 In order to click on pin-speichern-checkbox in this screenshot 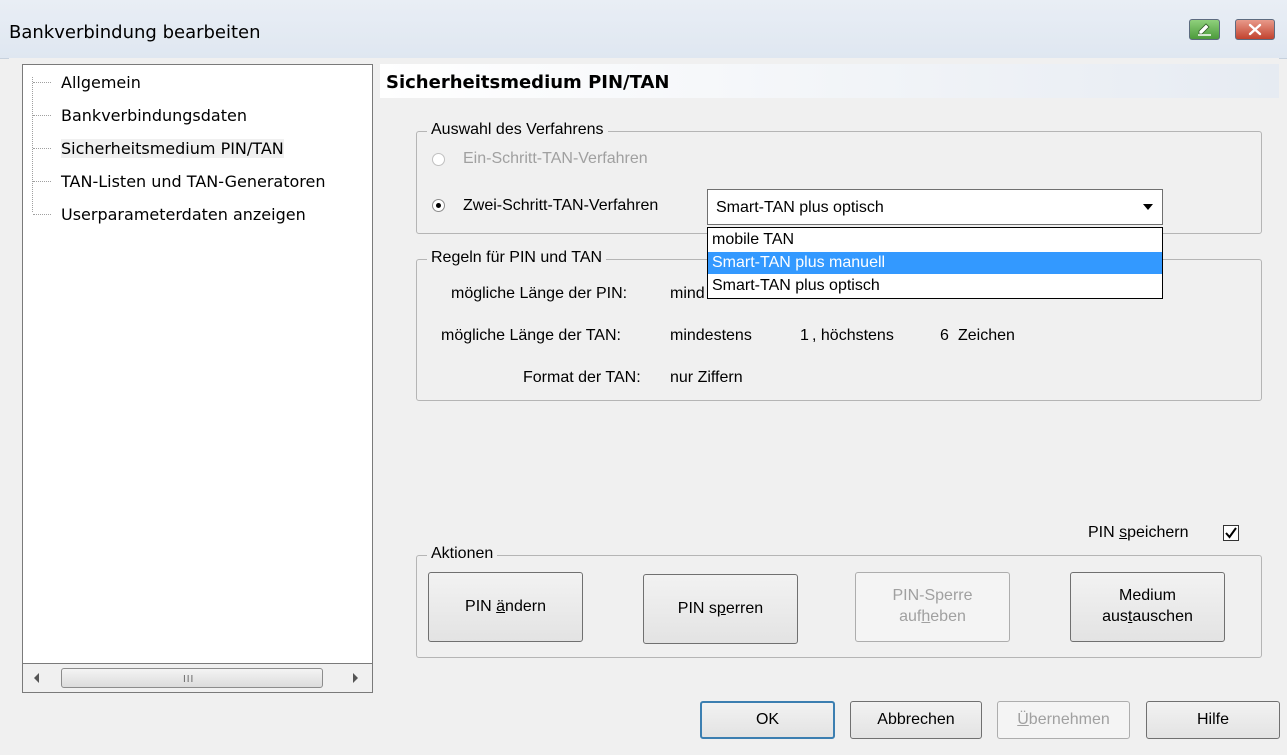, I will do `click(1231, 533)`.